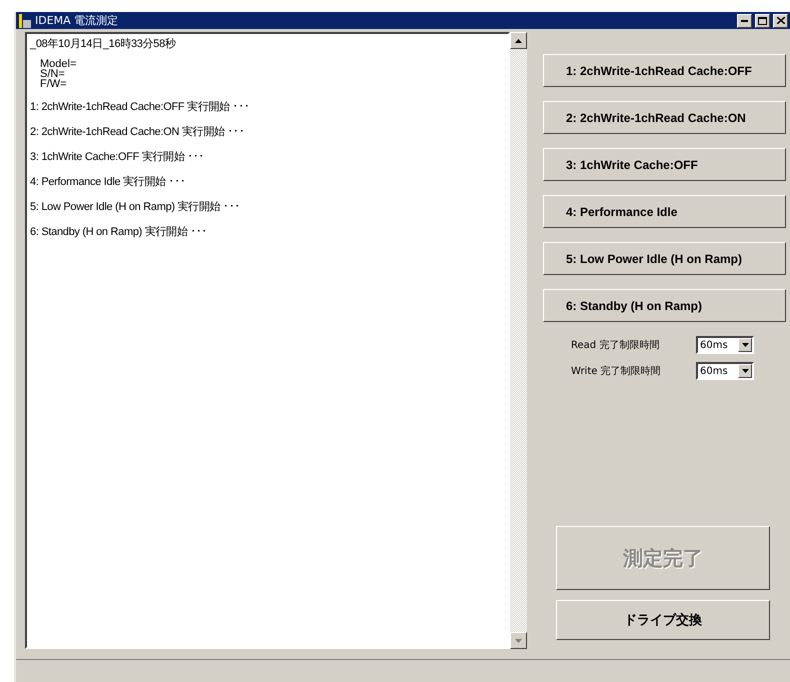 This screenshot has height=682, width=790. What do you see at coordinates (664, 117) in the screenshot?
I see `test-button: 2: 2chWrite-1chRead Cache:ON` at bounding box center [664, 117].